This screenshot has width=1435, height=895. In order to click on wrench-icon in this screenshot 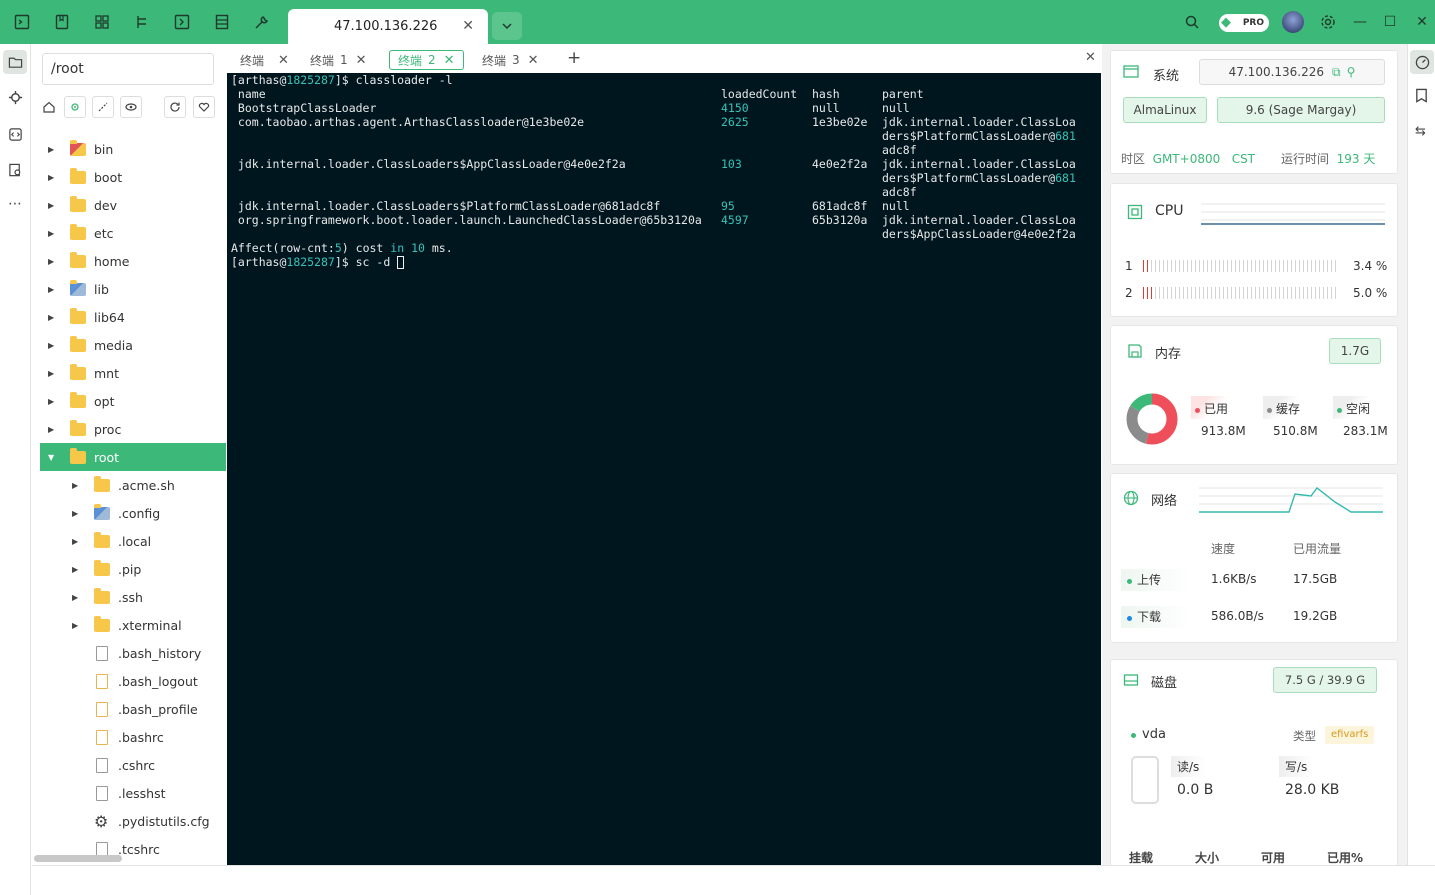, I will do `click(262, 22)`.